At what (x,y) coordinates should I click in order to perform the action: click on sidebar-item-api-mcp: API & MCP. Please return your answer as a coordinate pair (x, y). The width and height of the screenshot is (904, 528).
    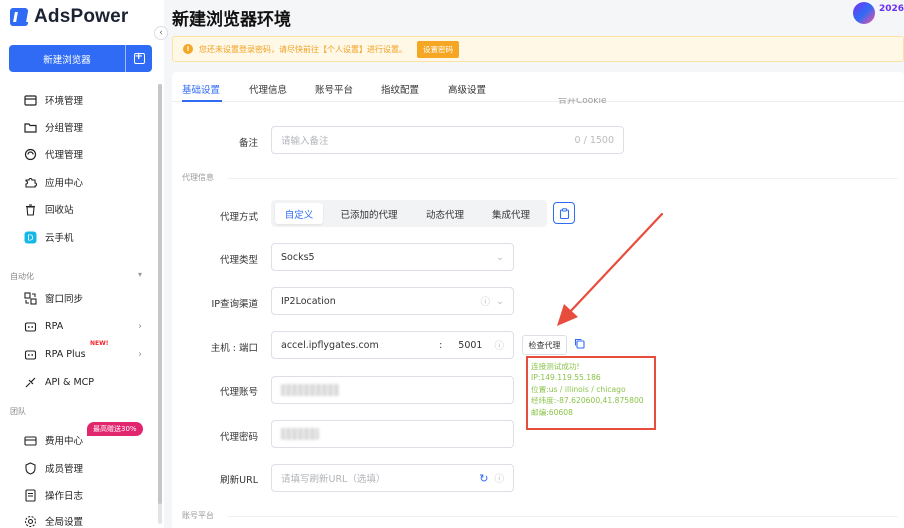
    Looking at the image, I should click on (59, 382).